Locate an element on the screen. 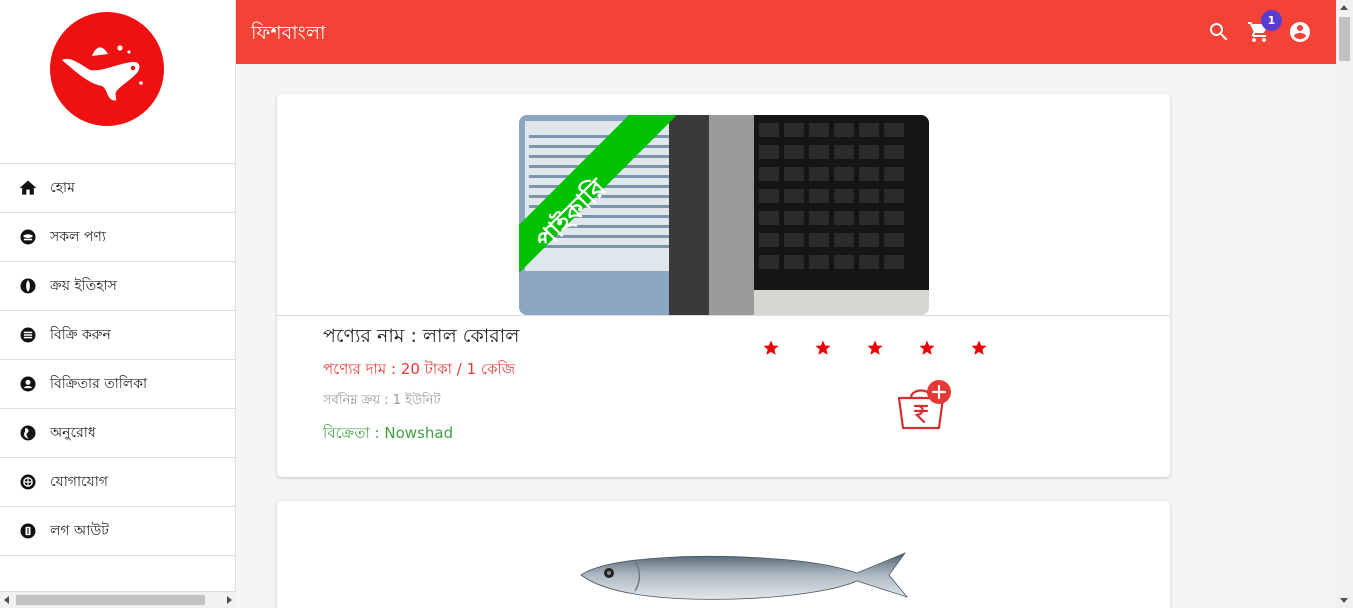  logo-area is located at coordinates (117, 82).